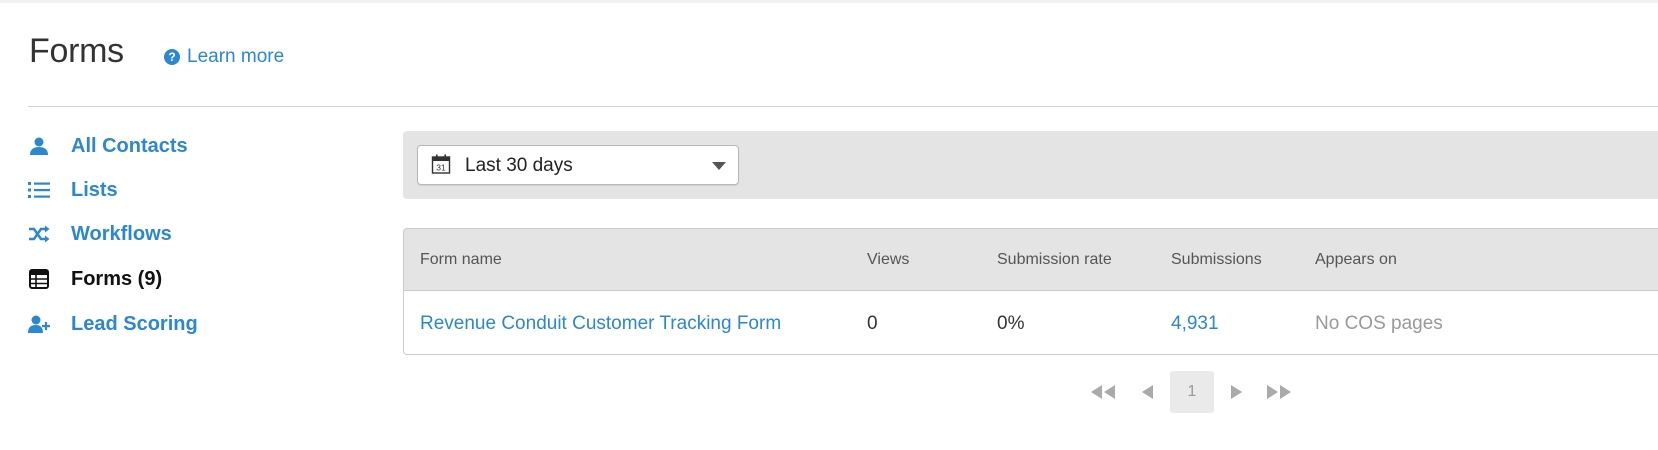 This screenshot has height=450, width=1658. What do you see at coordinates (1195, 324) in the screenshot?
I see `submissions-link: 4,931` at bounding box center [1195, 324].